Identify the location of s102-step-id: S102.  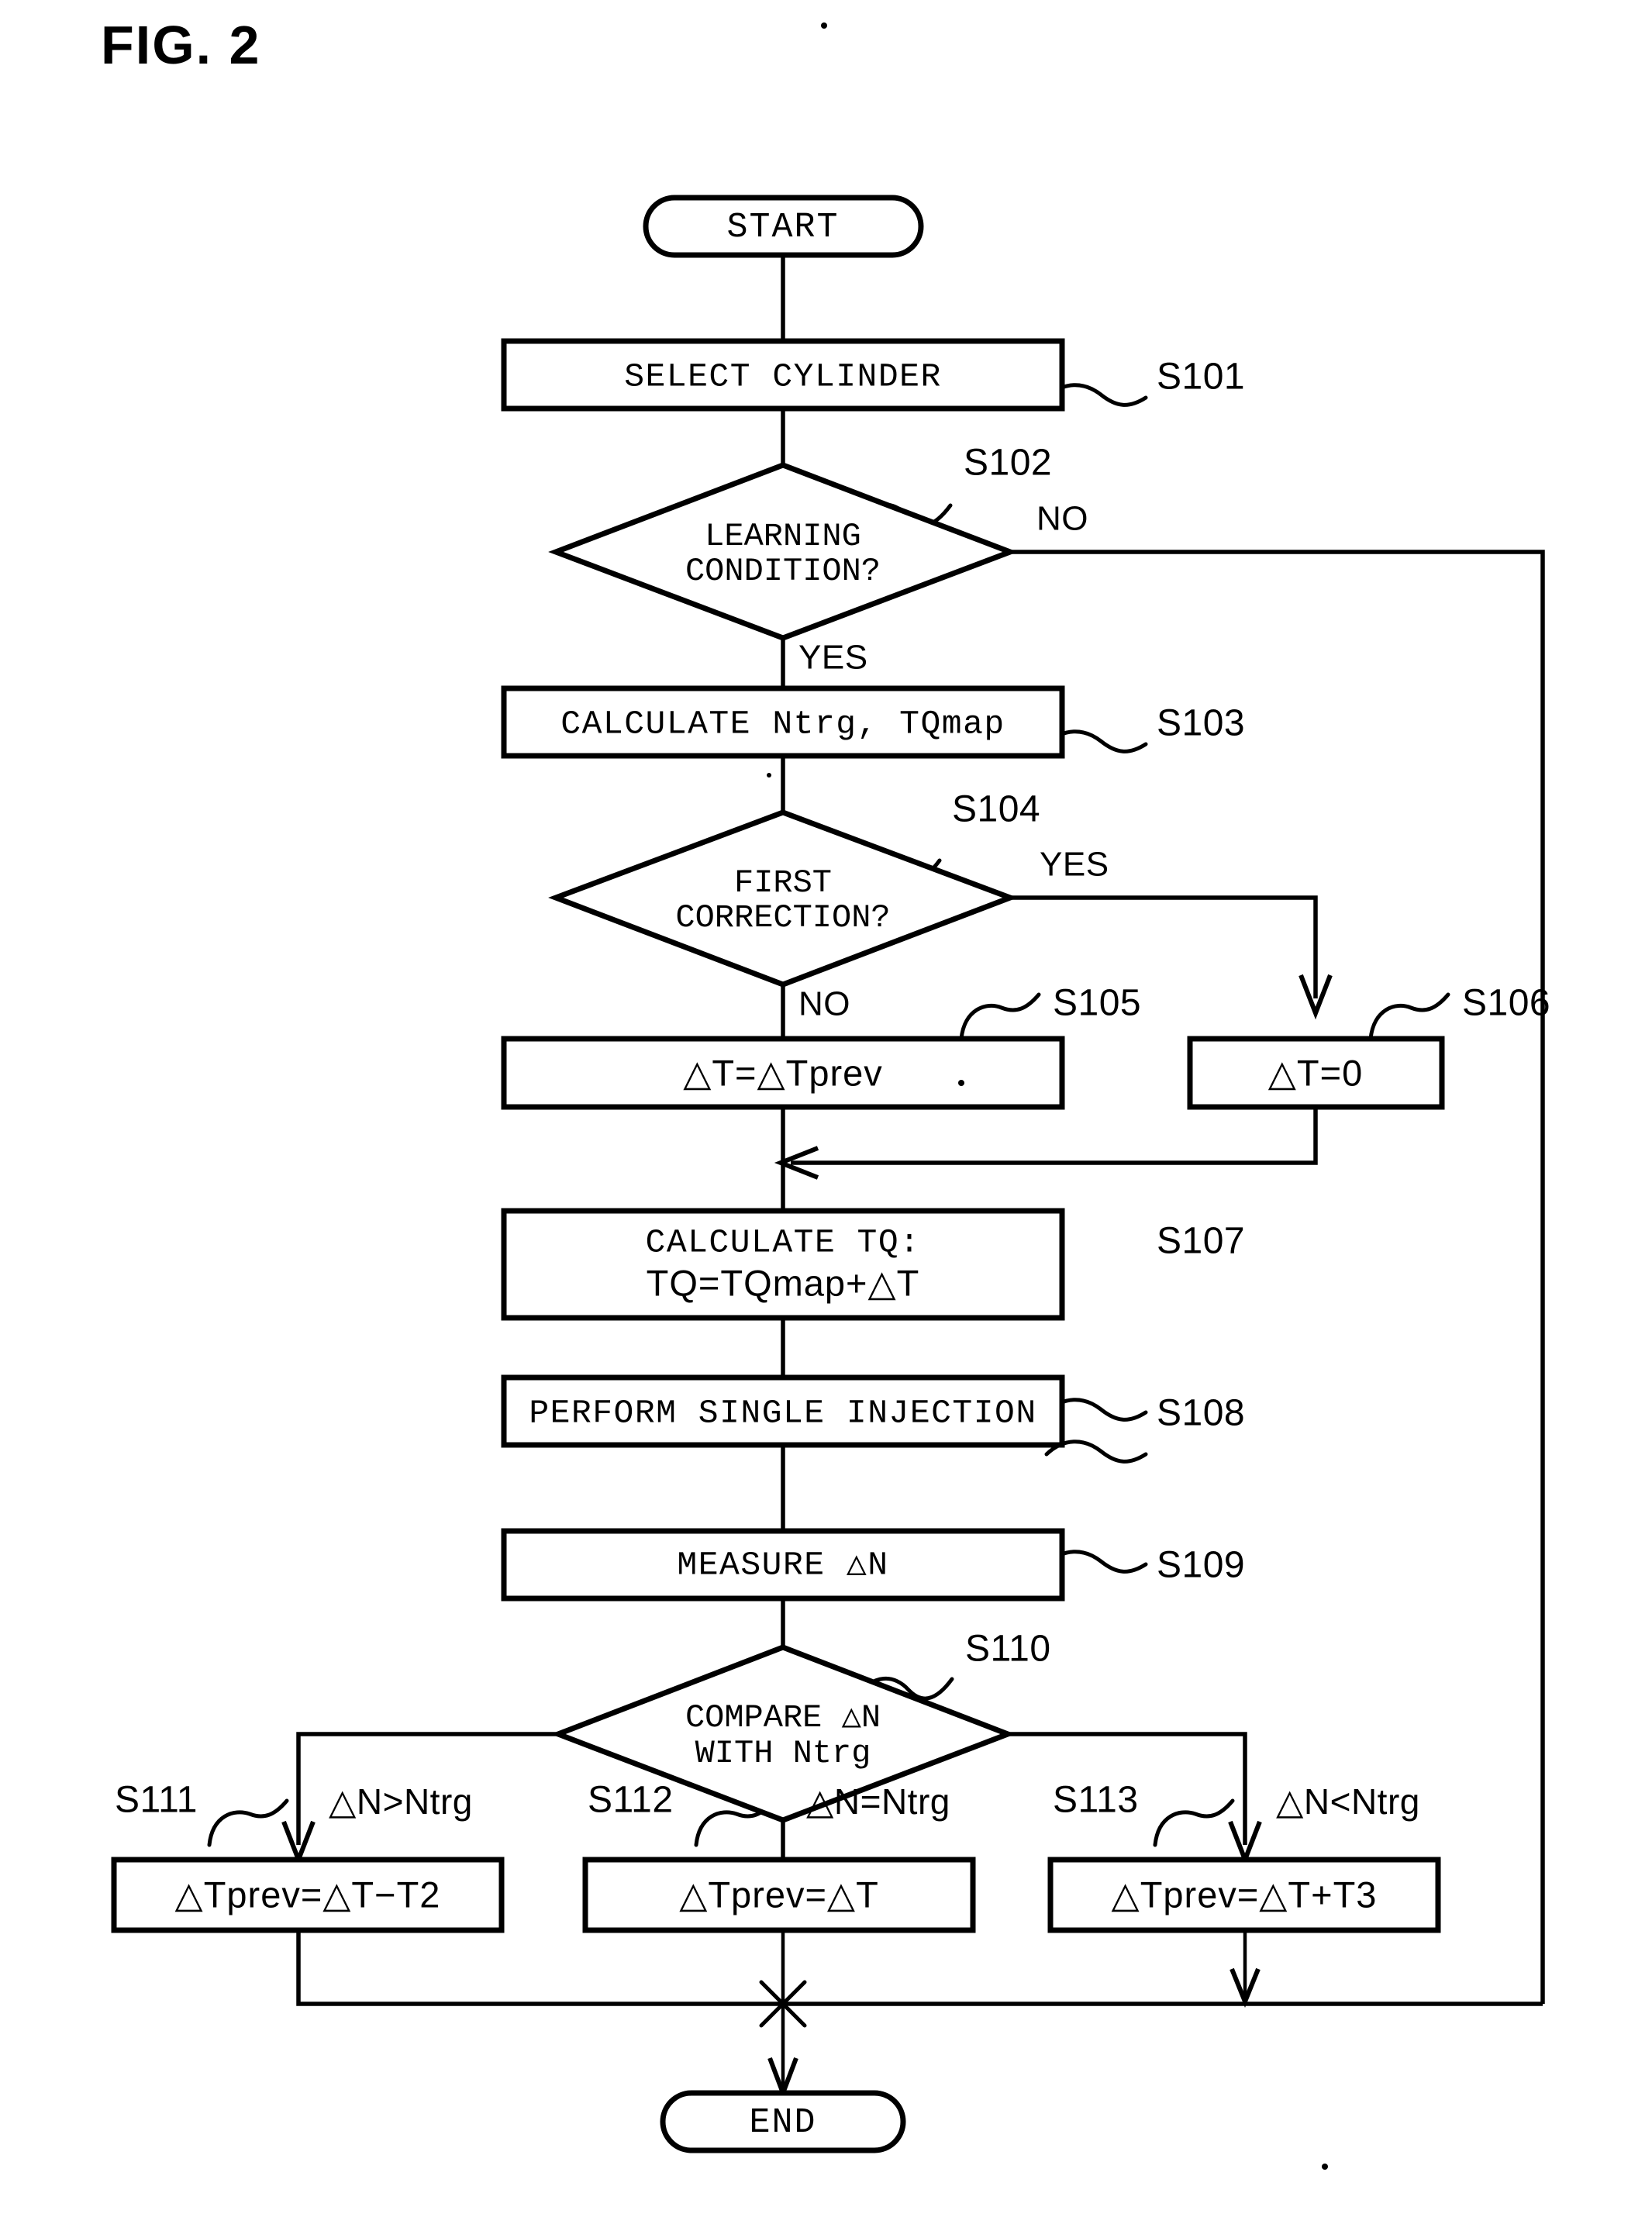
(1008, 463).